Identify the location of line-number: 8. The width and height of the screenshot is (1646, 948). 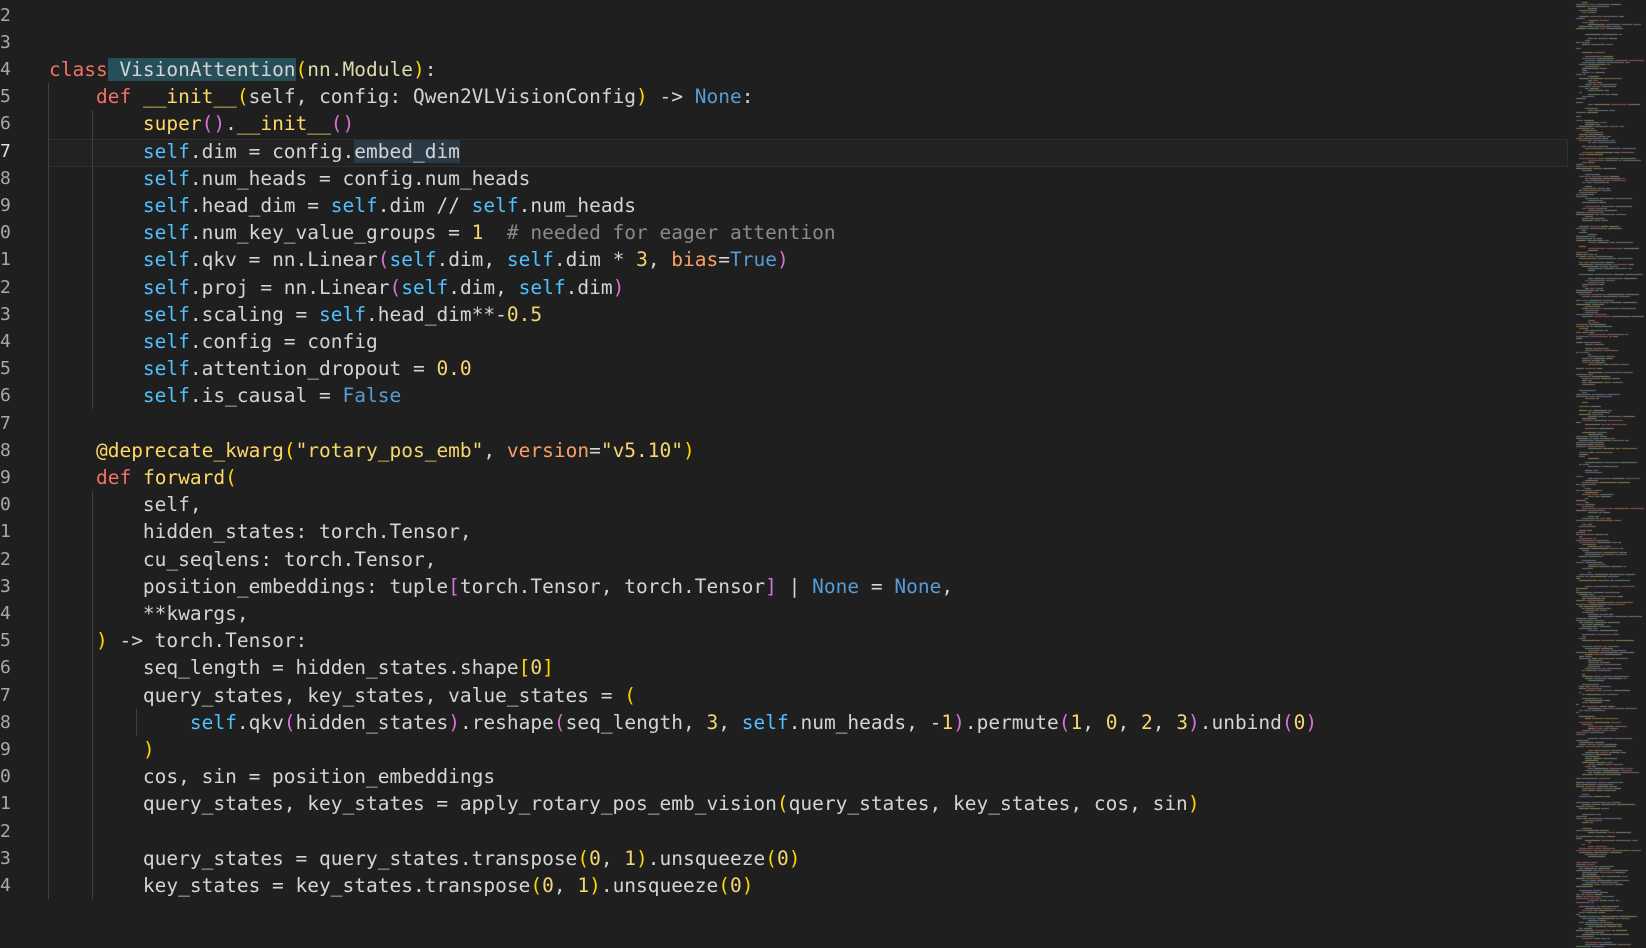
(5, 722).